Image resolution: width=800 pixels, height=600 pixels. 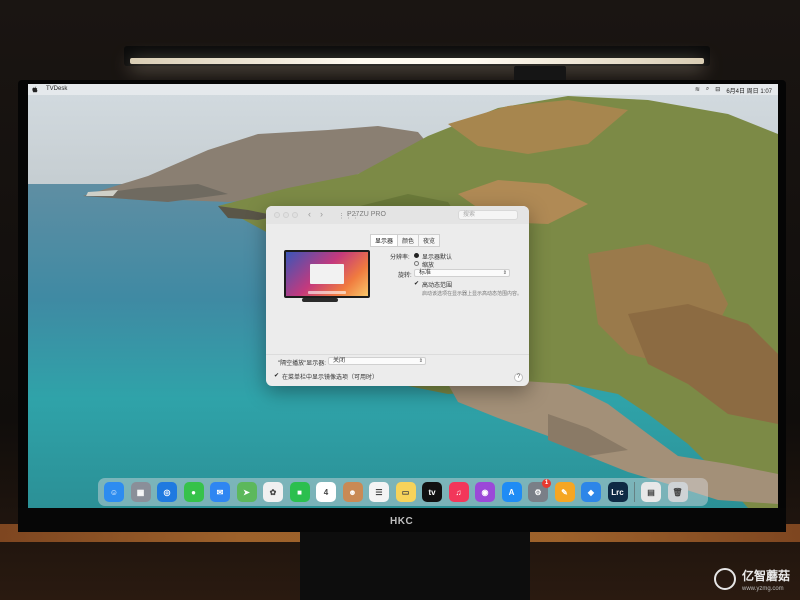 What do you see at coordinates (725, 579) in the screenshot?
I see `watermark-logo` at bounding box center [725, 579].